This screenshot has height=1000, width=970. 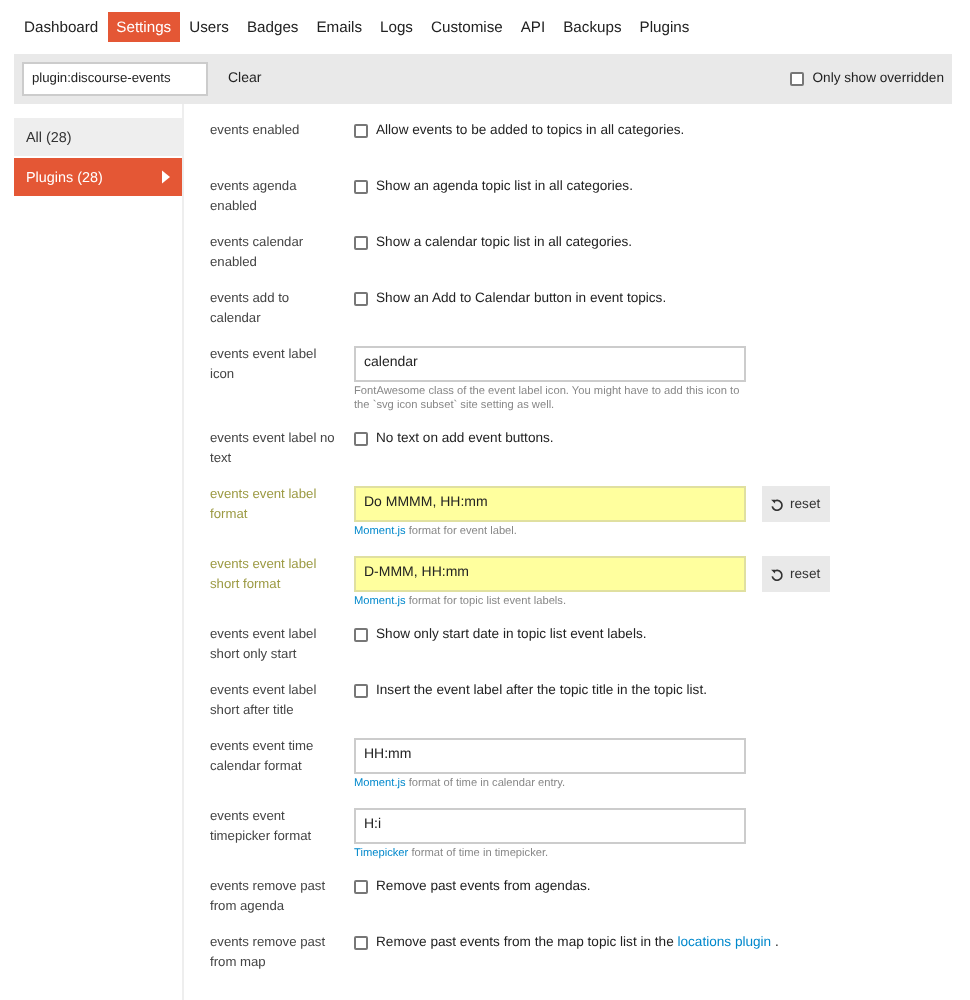 What do you see at coordinates (166, 177) in the screenshot?
I see `caret-icon` at bounding box center [166, 177].